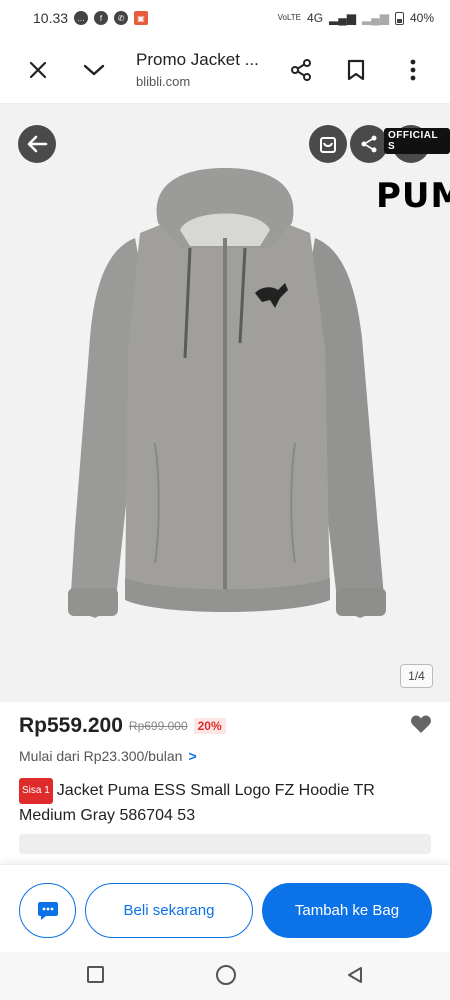  Describe the element at coordinates (121, 18) in the screenshot. I see `whatsapp-icon: ✆` at that location.